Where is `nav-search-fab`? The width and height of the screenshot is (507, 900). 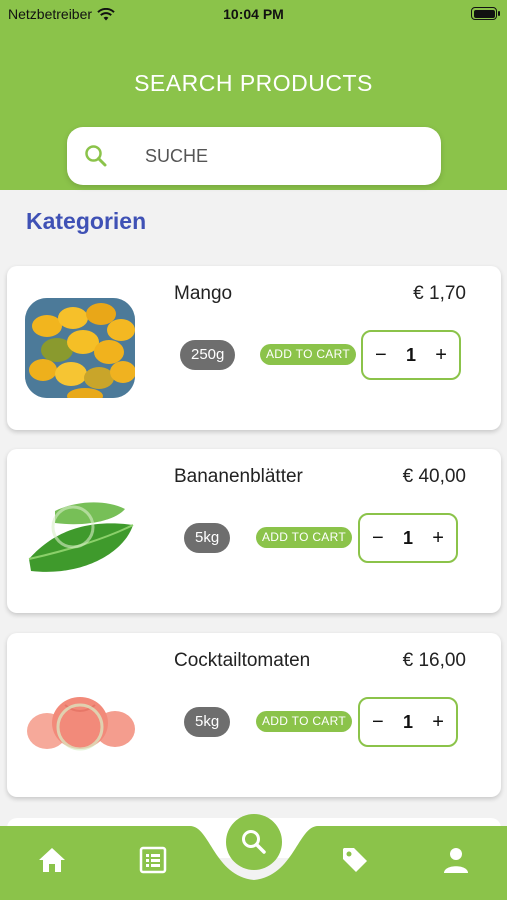
nav-search-fab is located at coordinates (254, 842).